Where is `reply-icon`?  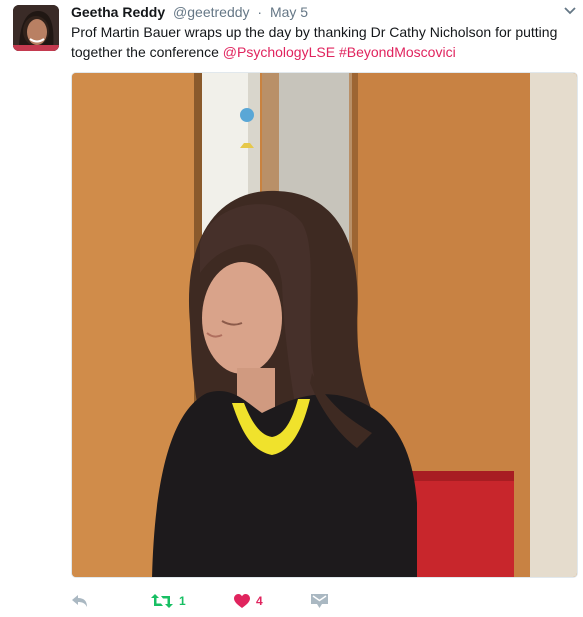
reply-icon is located at coordinates (79, 601).